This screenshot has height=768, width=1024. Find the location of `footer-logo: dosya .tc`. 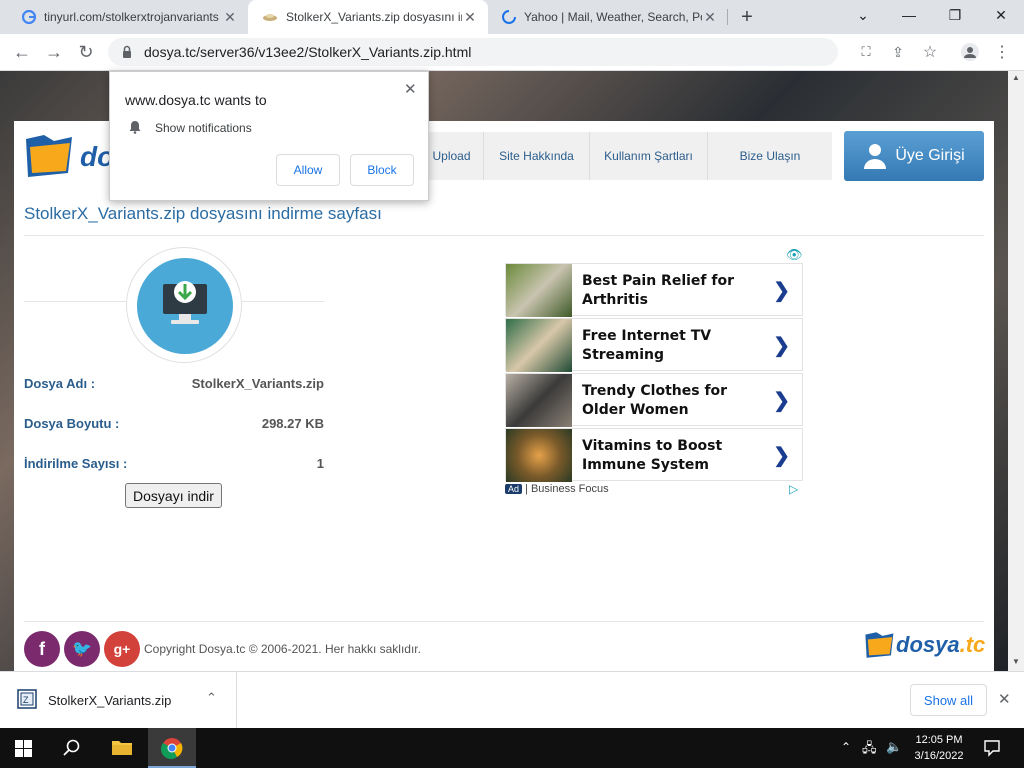

footer-logo: dosya .tc is located at coordinates (924, 645).